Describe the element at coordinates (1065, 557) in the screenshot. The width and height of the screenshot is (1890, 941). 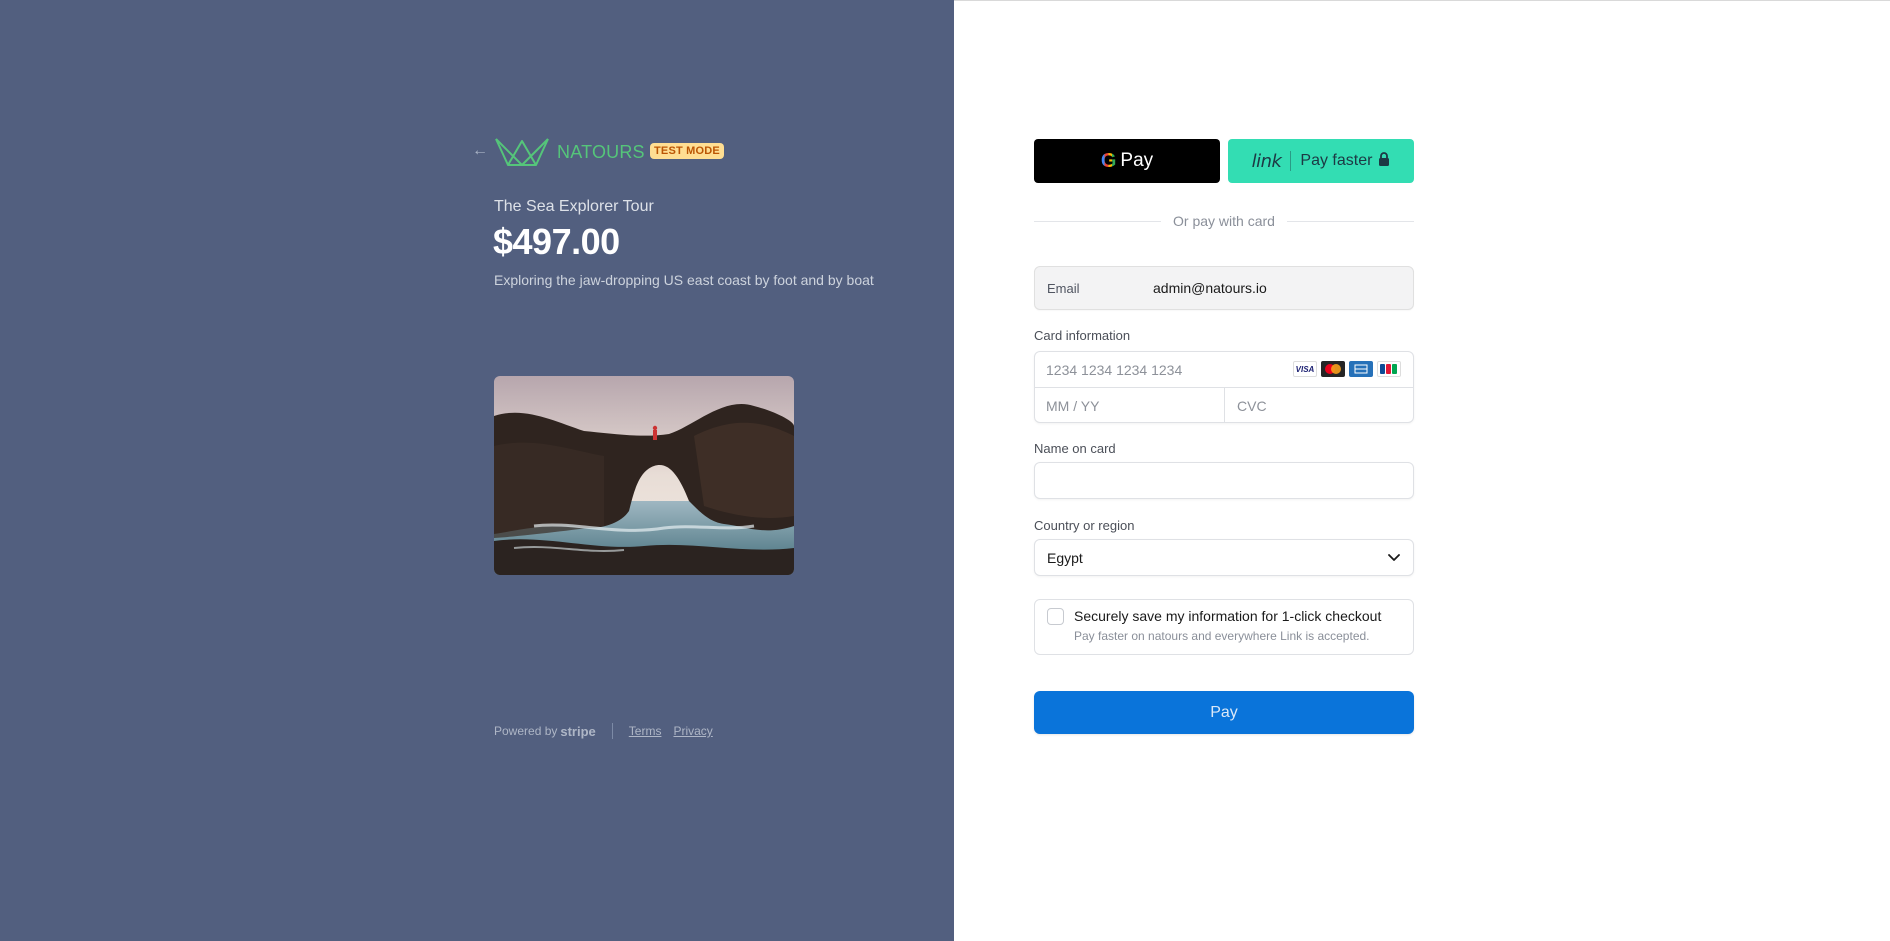
I see `country-selected-value: Egypt` at that location.